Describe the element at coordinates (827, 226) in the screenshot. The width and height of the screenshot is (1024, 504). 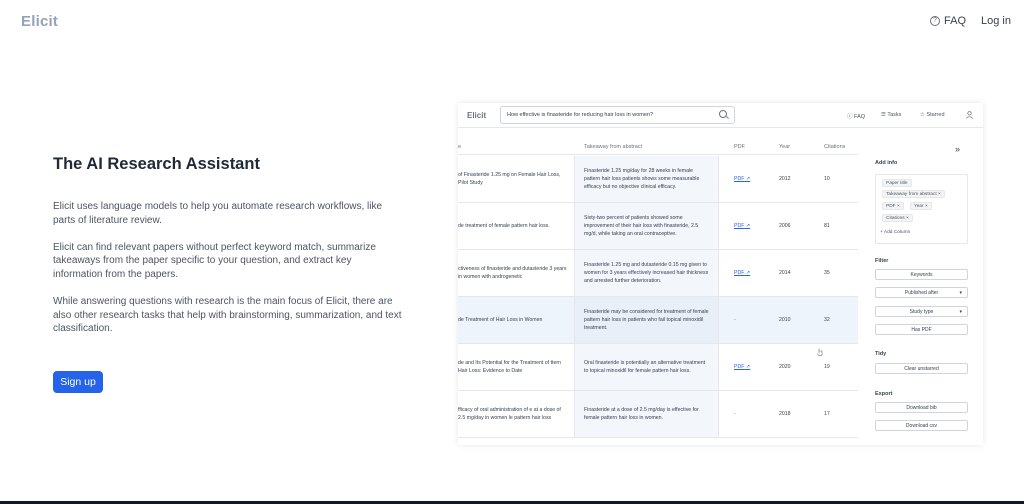
I see `citations-cell: 81` at that location.